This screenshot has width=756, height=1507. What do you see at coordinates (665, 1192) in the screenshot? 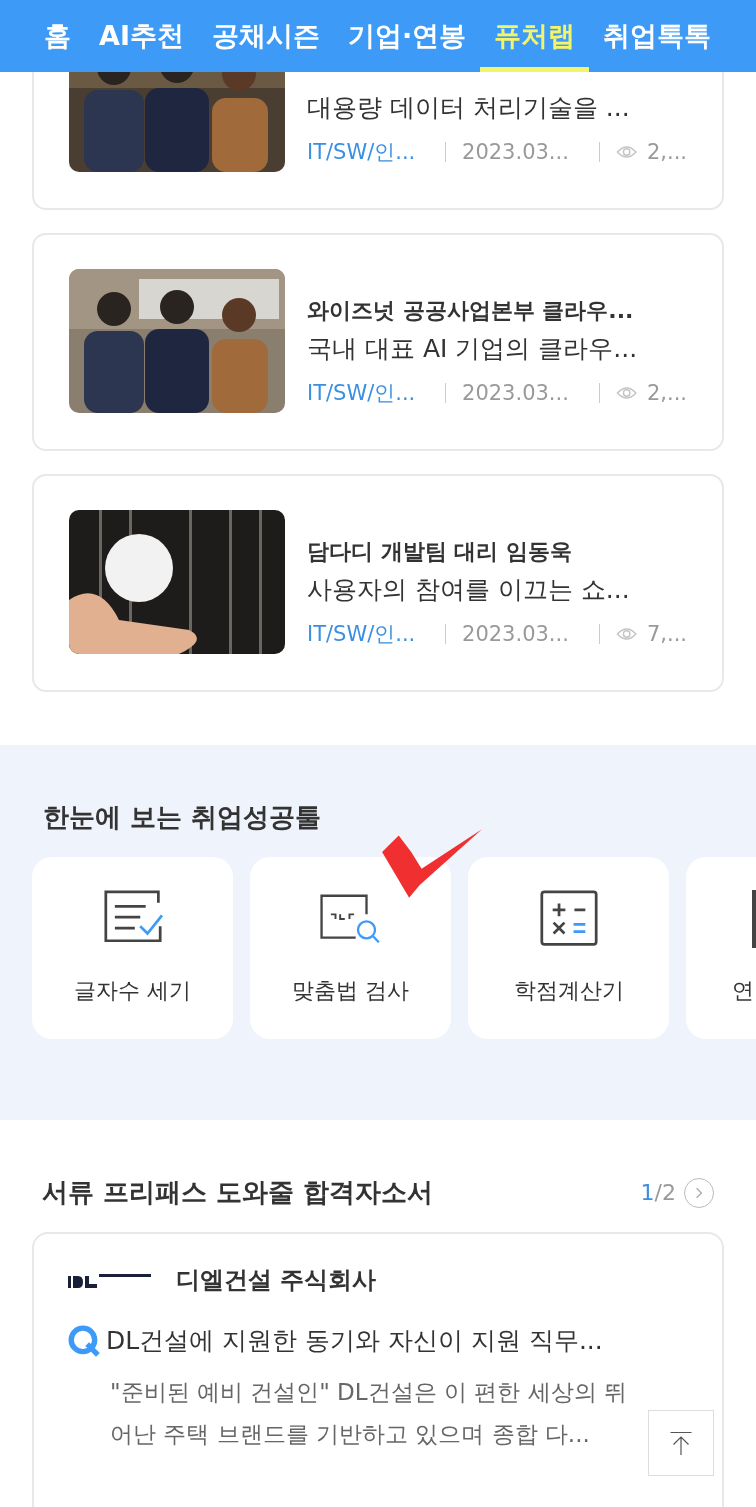
I see `page-total: /2` at bounding box center [665, 1192].